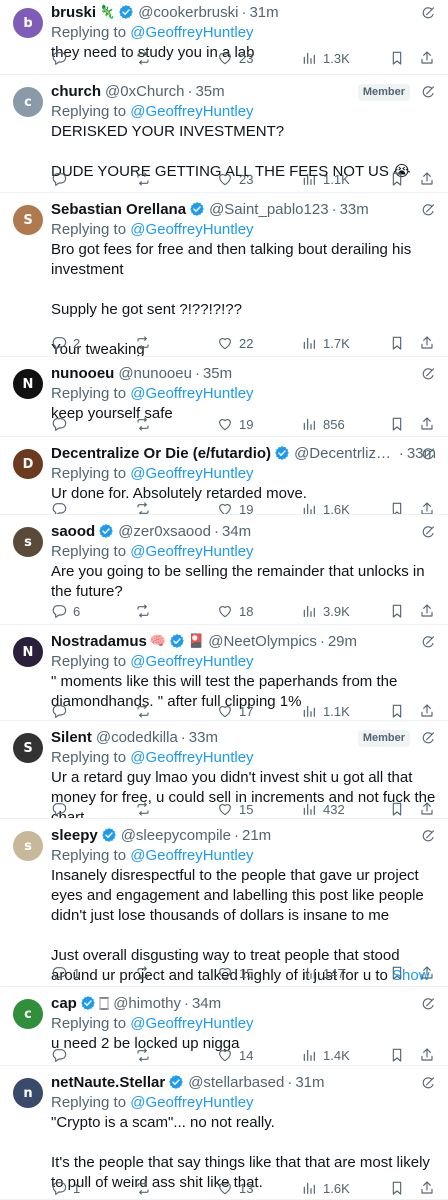 The width and height of the screenshot is (448, 1200). What do you see at coordinates (262, 642) in the screenshot?
I see `user-handle: @NeetOlympics` at bounding box center [262, 642].